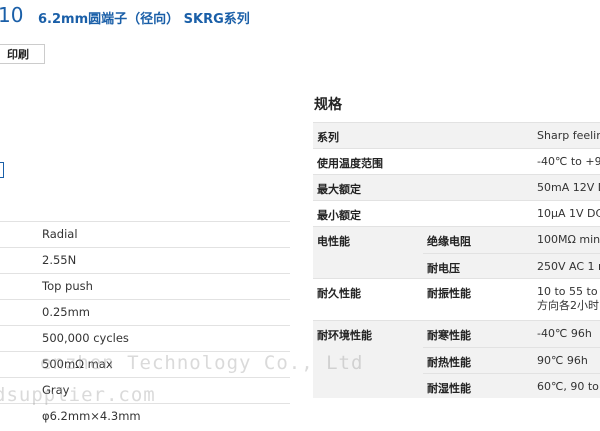 Image resolution: width=600 pixels, height=431 pixels. Describe the element at coordinates (567, 291) in the screenshot. I see `row-value-line1: 10 to 55 to` at that location.